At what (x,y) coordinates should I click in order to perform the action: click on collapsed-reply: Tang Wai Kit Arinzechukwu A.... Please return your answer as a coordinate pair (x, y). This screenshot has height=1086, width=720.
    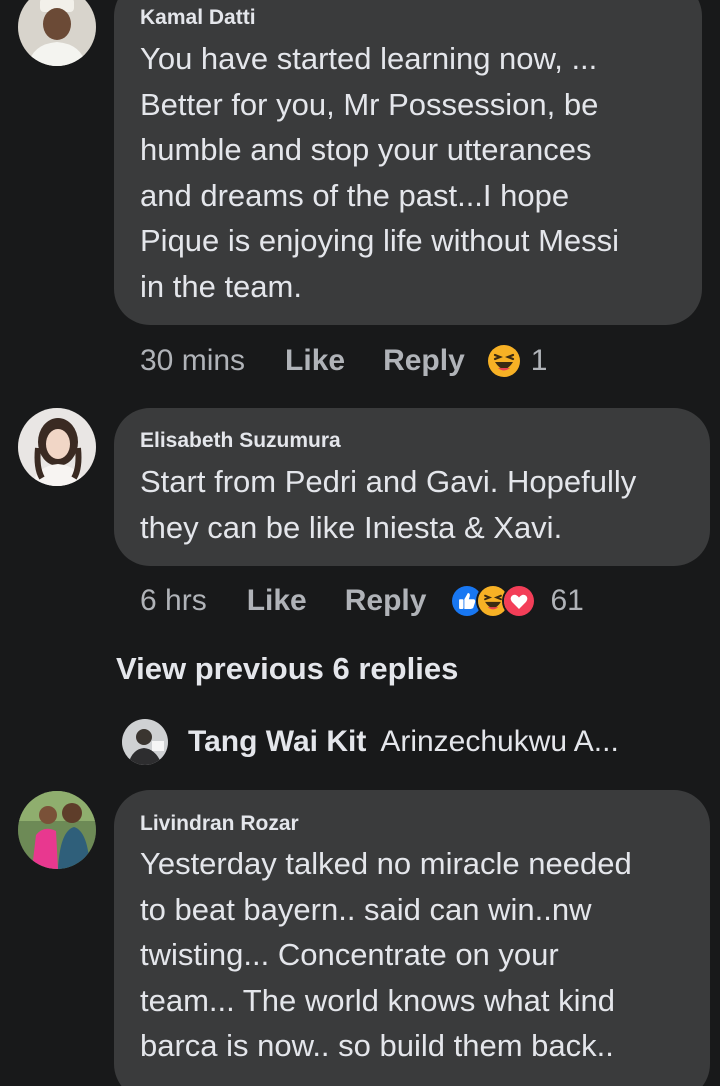
    Looking at the image, I should click on (370, 742).